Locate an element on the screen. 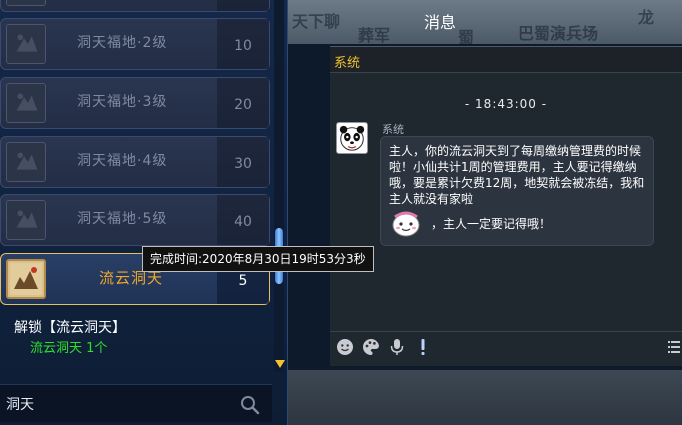 The height and width of the screenshot is (425, 682). window-title: 消息 is located at coordinates (439, 22).